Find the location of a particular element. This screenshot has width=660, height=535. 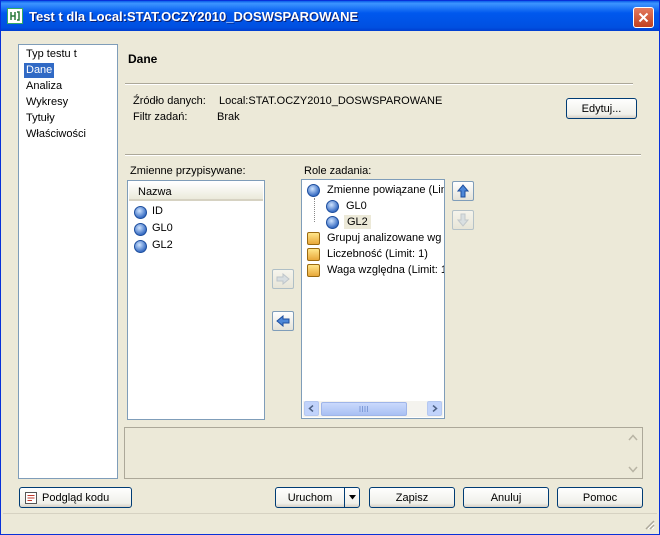

weight-variable-icon is located at coordinates (313, 270).